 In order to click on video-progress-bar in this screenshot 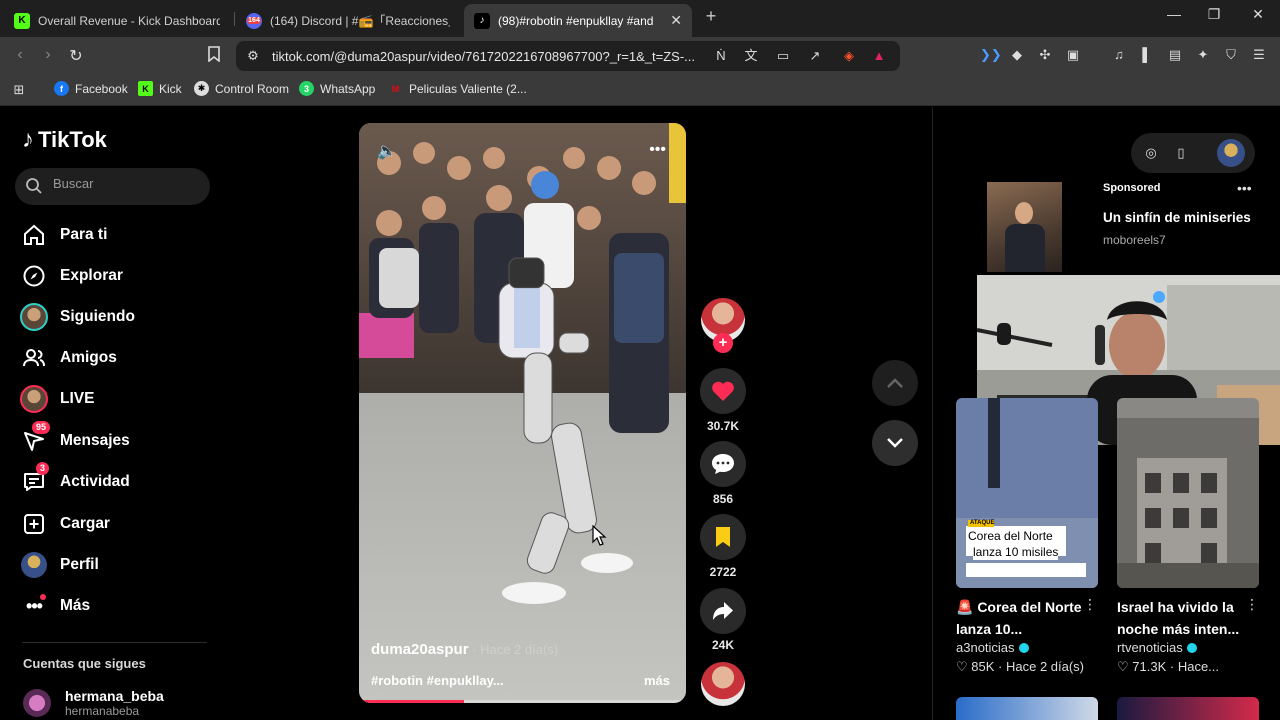, I will do `click(522, 701)`.